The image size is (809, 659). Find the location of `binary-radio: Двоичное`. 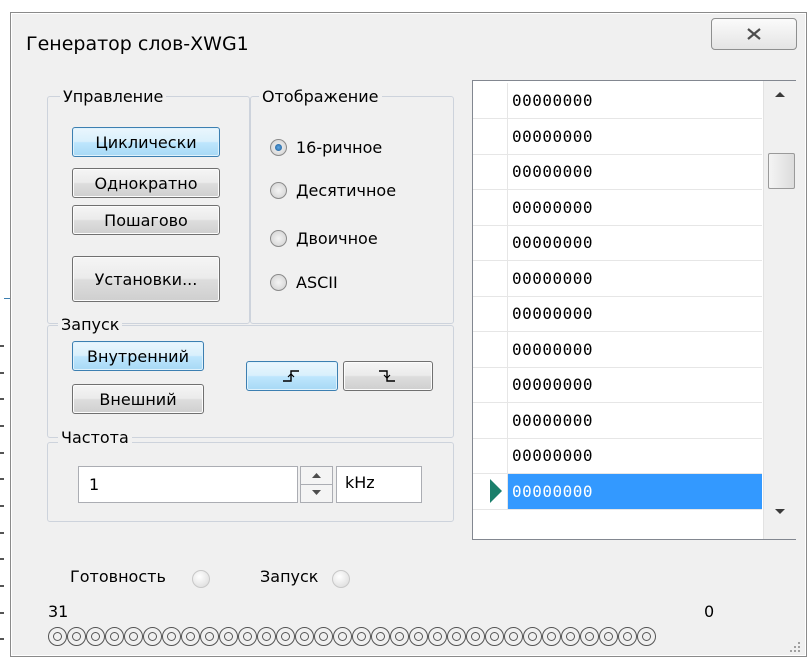

binary-radio: Двоичное is located at coordinates (324, 238).